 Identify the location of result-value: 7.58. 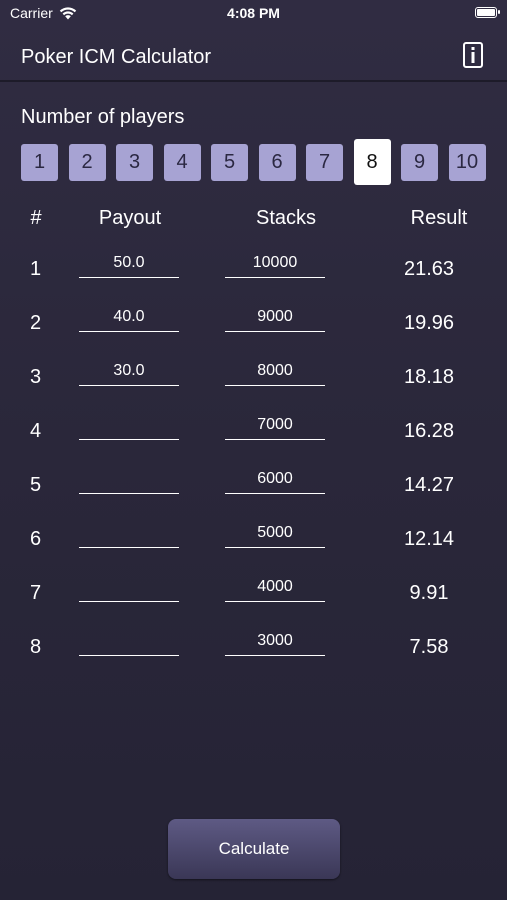
(429, 647).